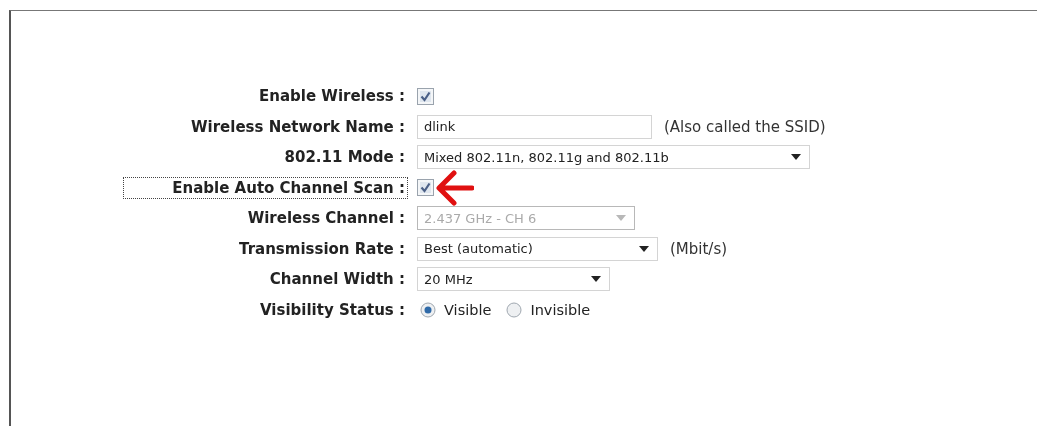 This screenshot has width=1037, height=426. What do you see at coordinates (332, 310) in the screenshot?
I see `field-label: Visibility Status :` at bounding box center [332, 310].